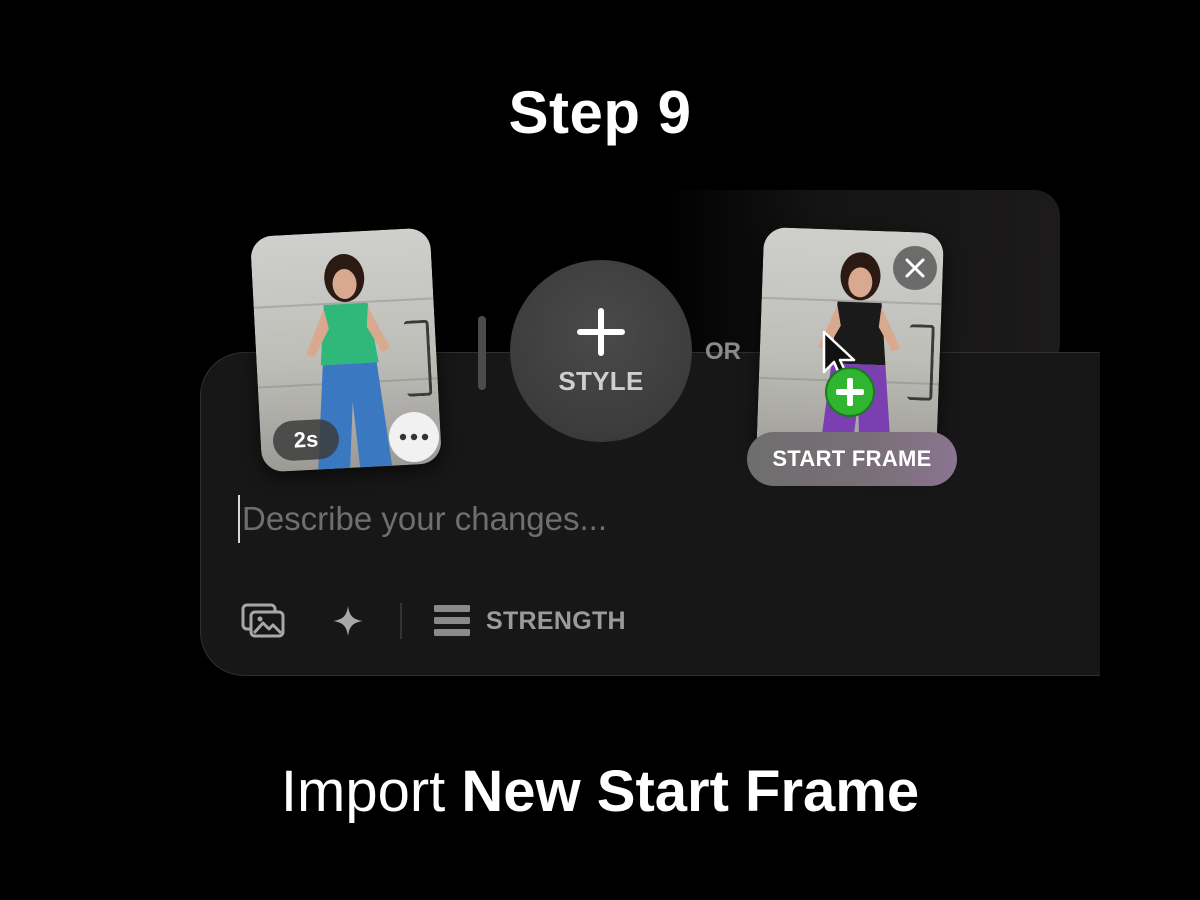  I want to click on start-frame-label: START FRAME, so click(852, 459).